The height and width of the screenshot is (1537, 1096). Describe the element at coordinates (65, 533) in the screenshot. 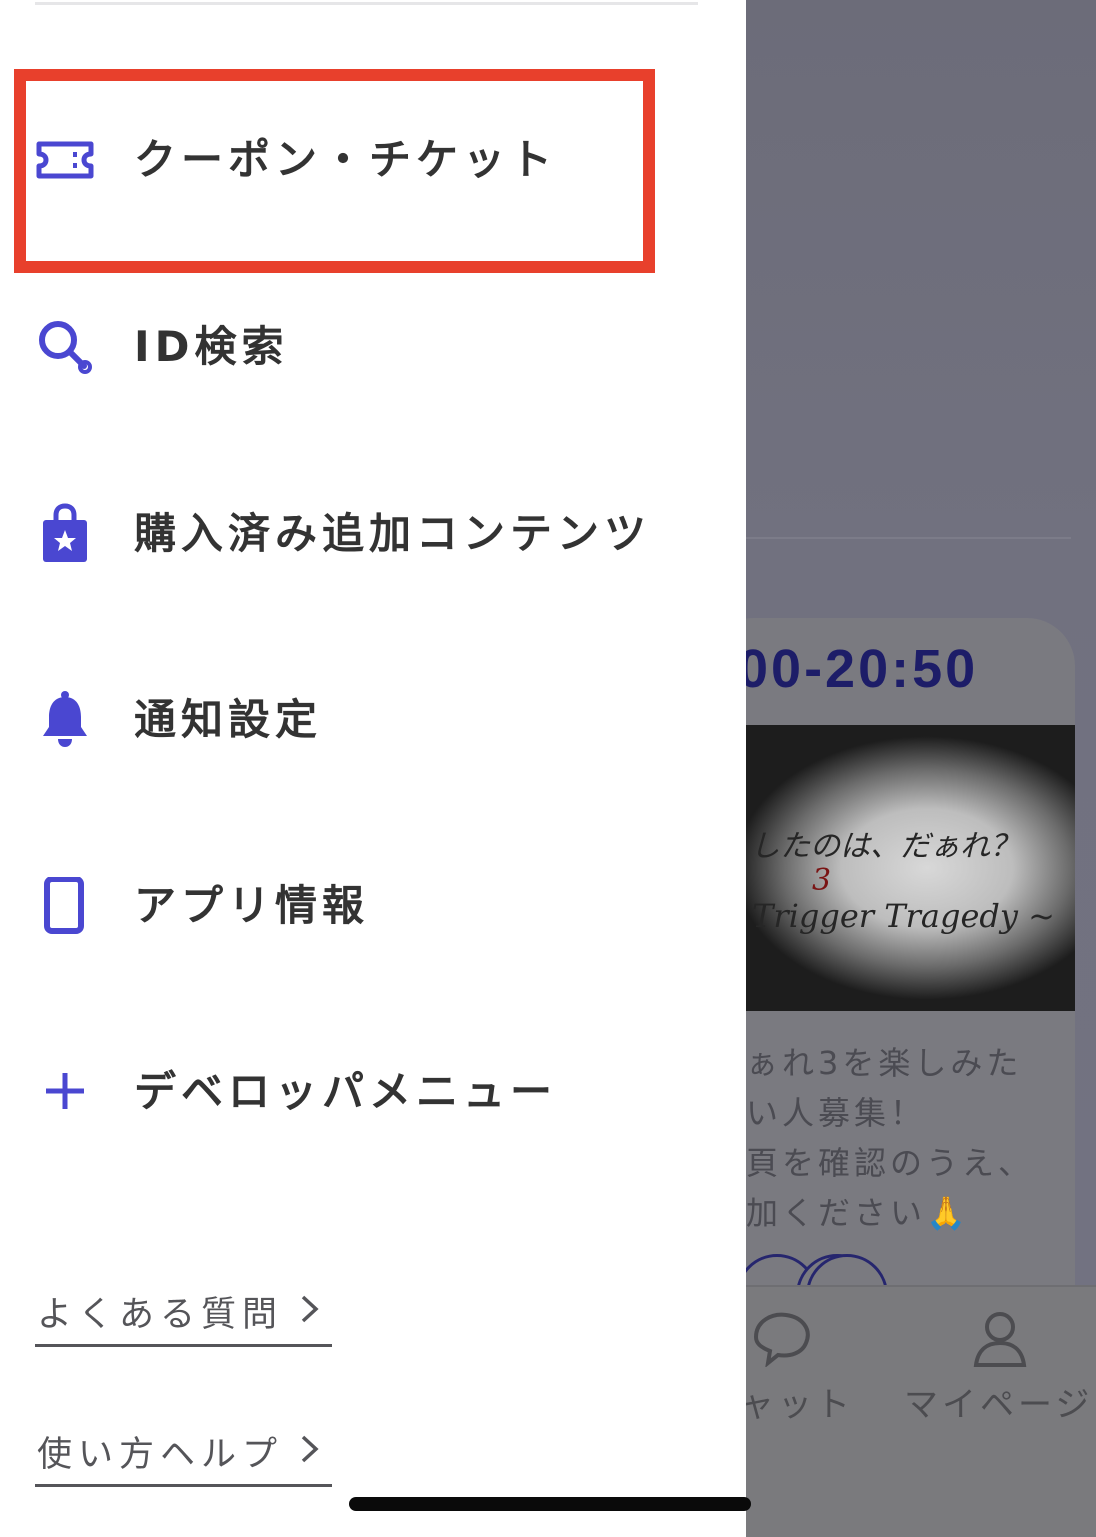

I see `shopping-bag-star-icon` at that location.